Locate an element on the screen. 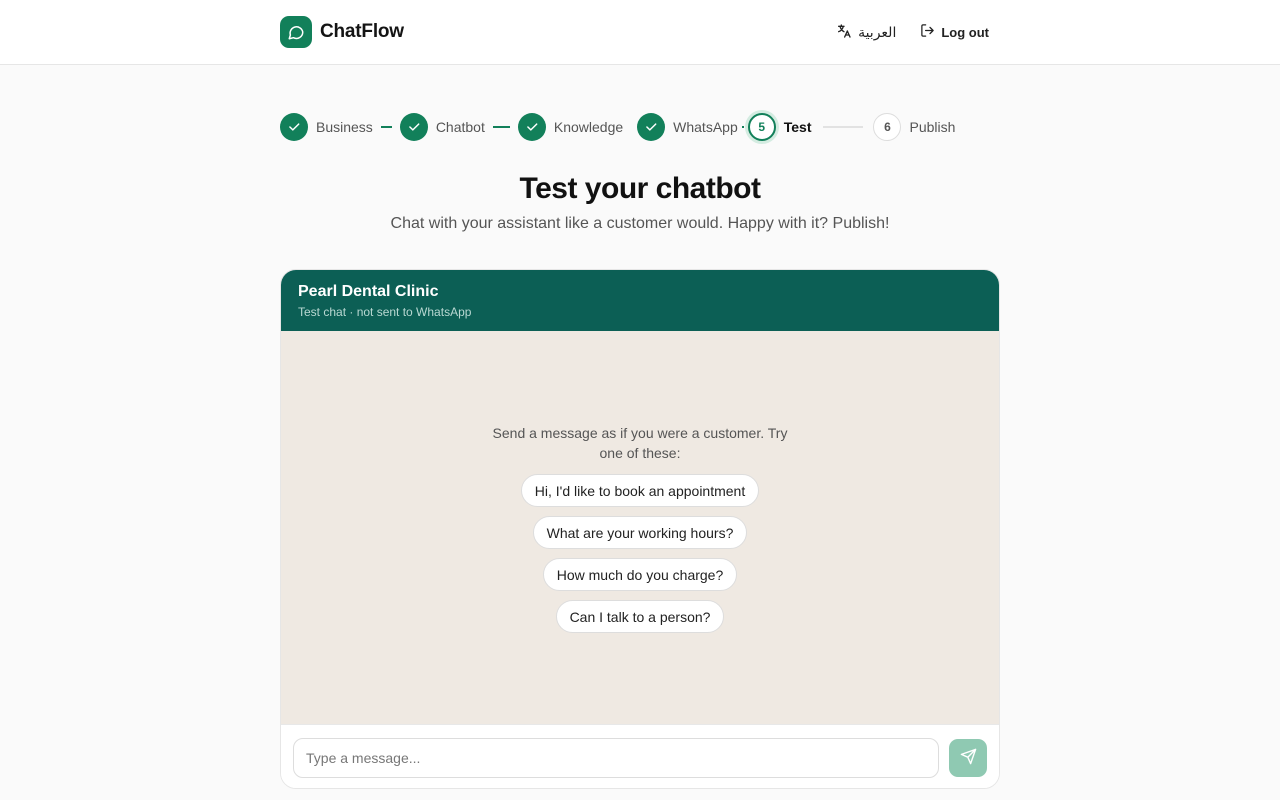 The height and width of the screenshot is (800, 1280). step-knowledge: Knowledge is located at coordinates (570, 127).